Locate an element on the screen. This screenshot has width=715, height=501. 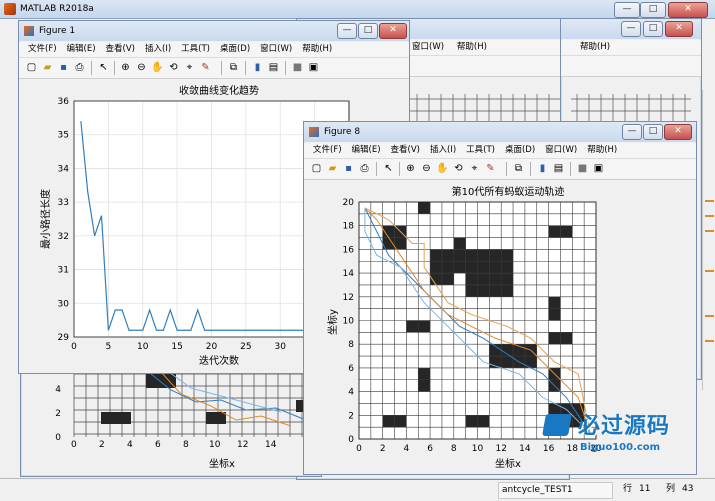
minimize-button: — is located at coordinates (627, 10).